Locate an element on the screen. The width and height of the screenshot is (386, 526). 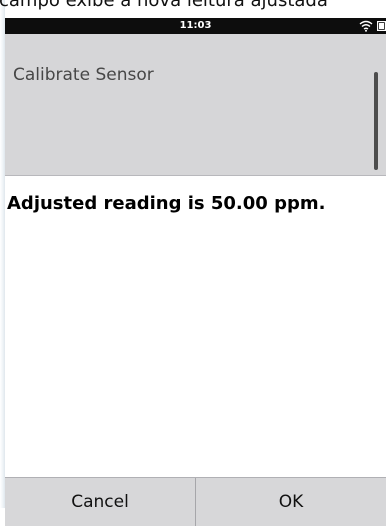
adjusted-reading-message: Adjusted reading is 50.00 ppm. is located at coordinates (166, 203).